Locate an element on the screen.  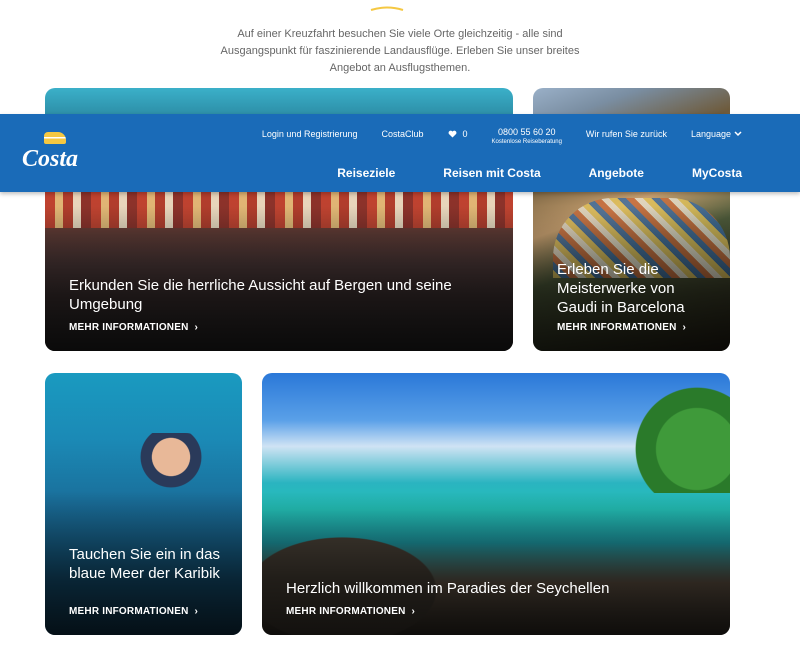
intro-line: Angebot an Ausflugsthemen. is located at coordinates (400, 68).